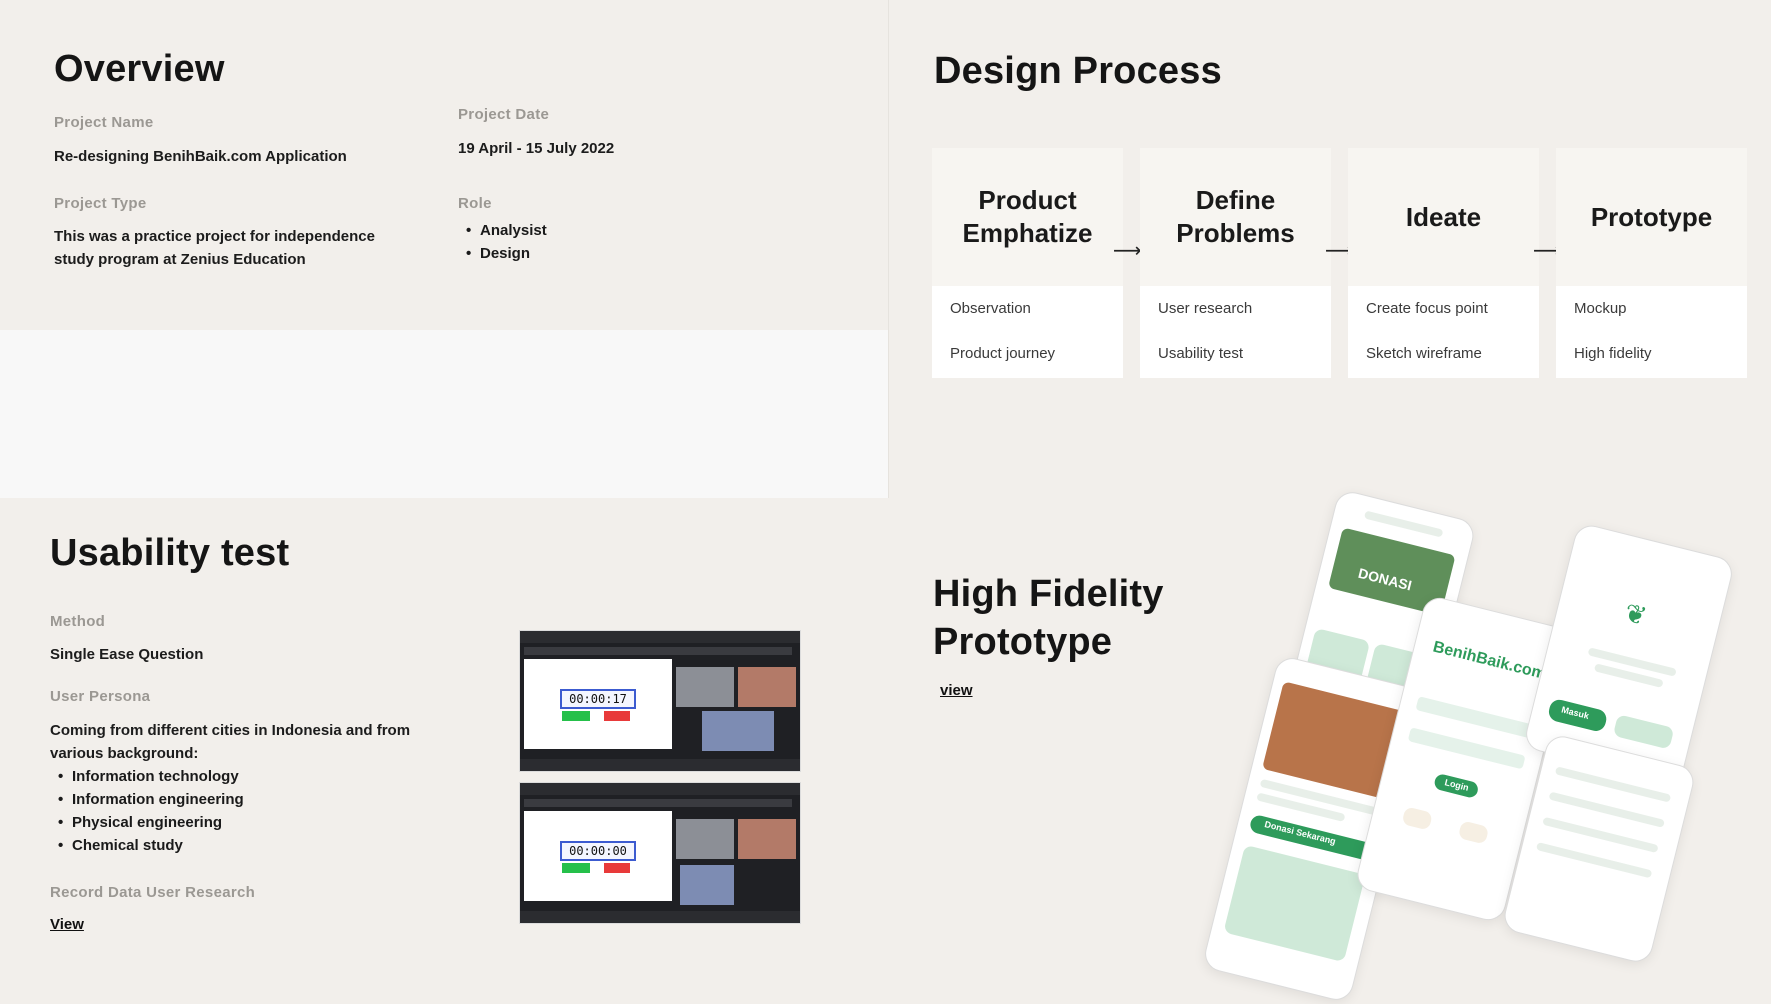  Describe the element at coordinates (660, 853) in the screenshot. I see `usability-session-screenshot: 00:00:00` at that location.